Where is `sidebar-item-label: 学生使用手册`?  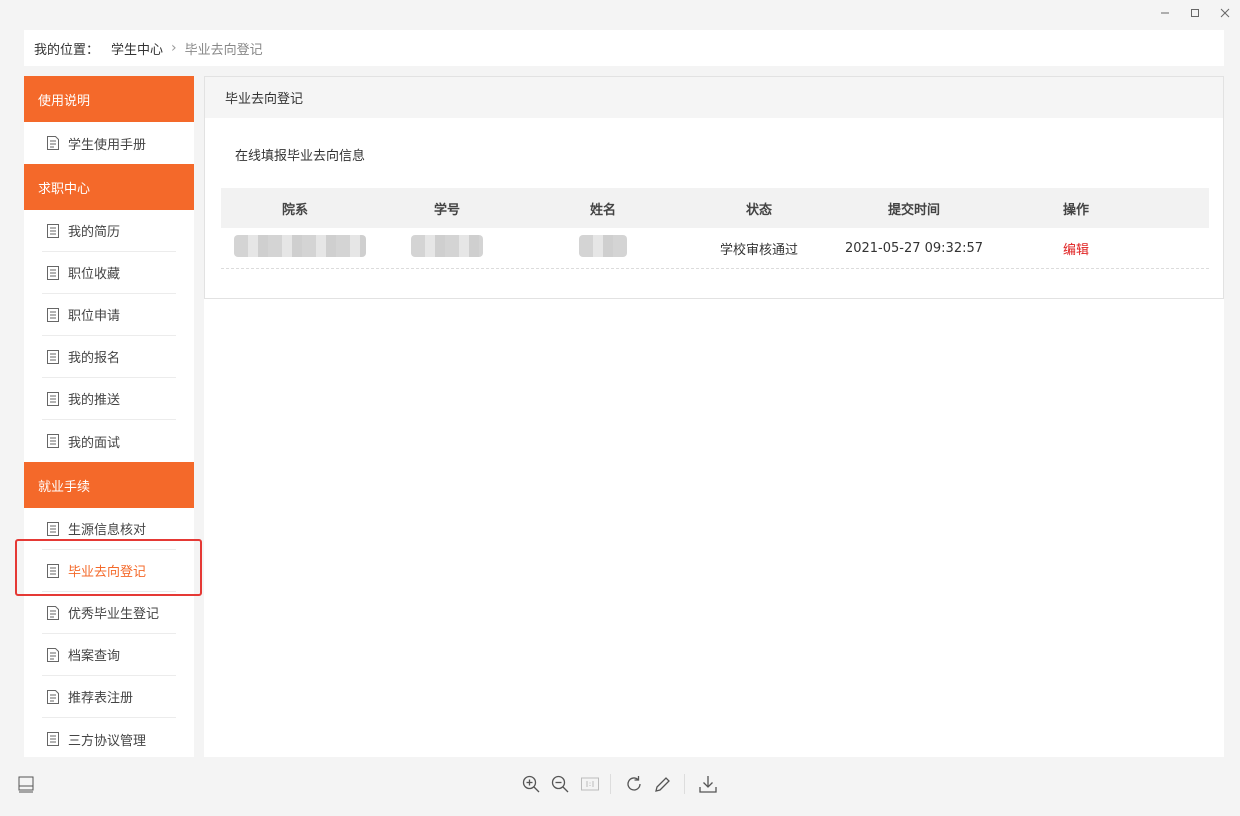 sidebar-item-label: 学生使用手册 is located at coordinates (107, 145).